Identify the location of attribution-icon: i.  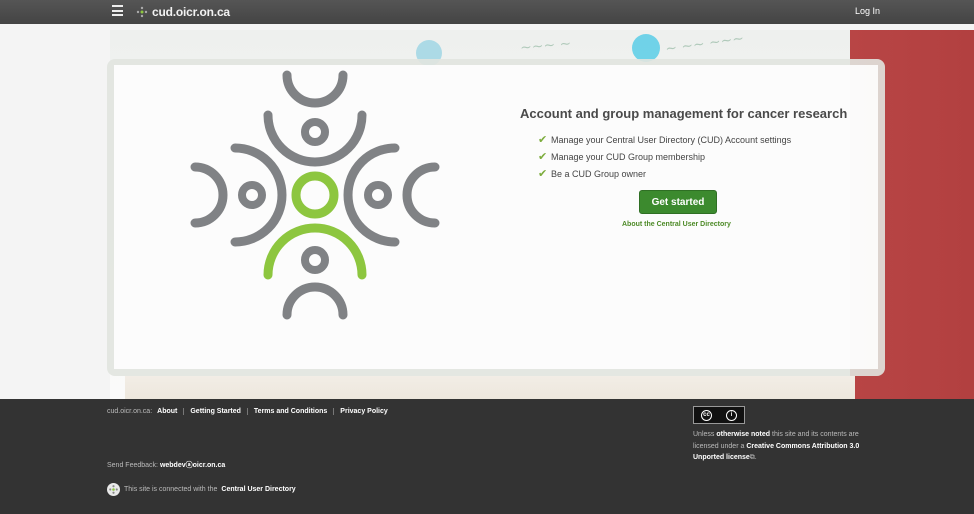
(731, 415).